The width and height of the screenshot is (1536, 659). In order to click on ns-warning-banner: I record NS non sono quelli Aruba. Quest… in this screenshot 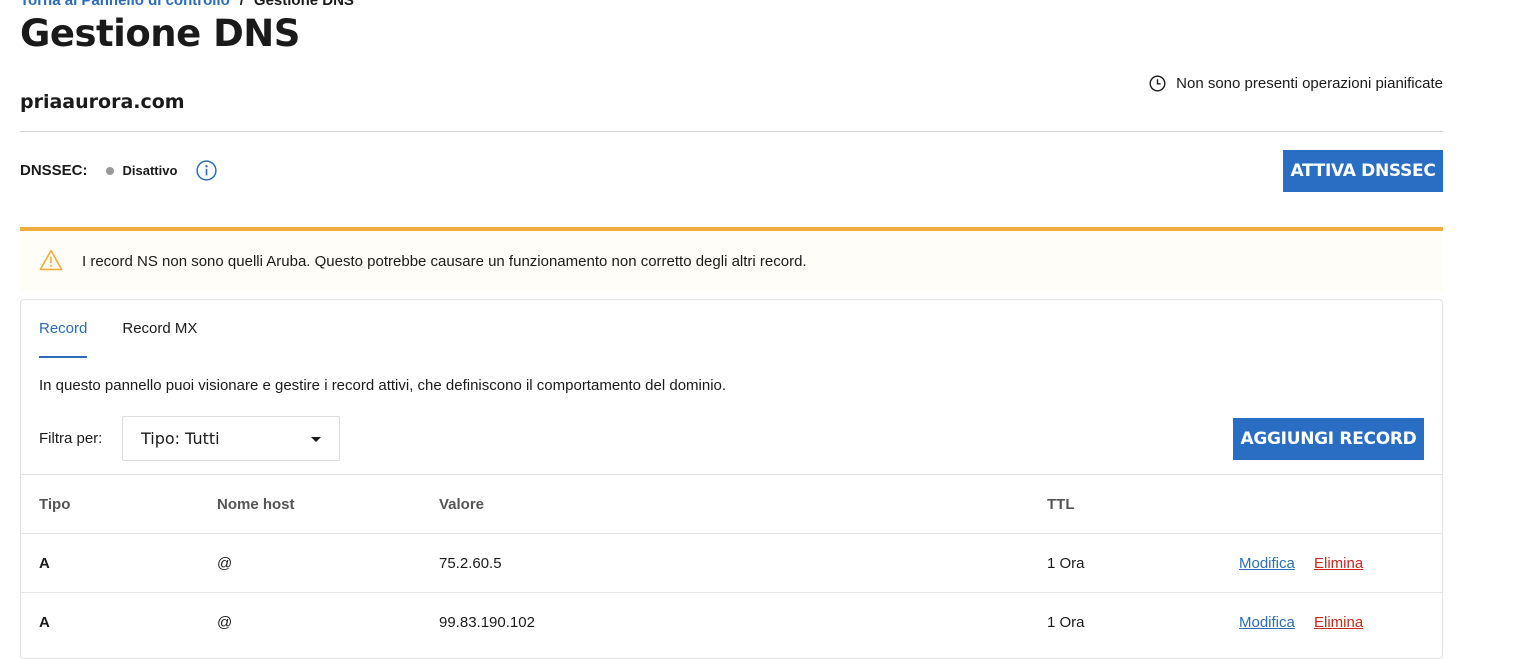, I will do `click(731, 259)`.